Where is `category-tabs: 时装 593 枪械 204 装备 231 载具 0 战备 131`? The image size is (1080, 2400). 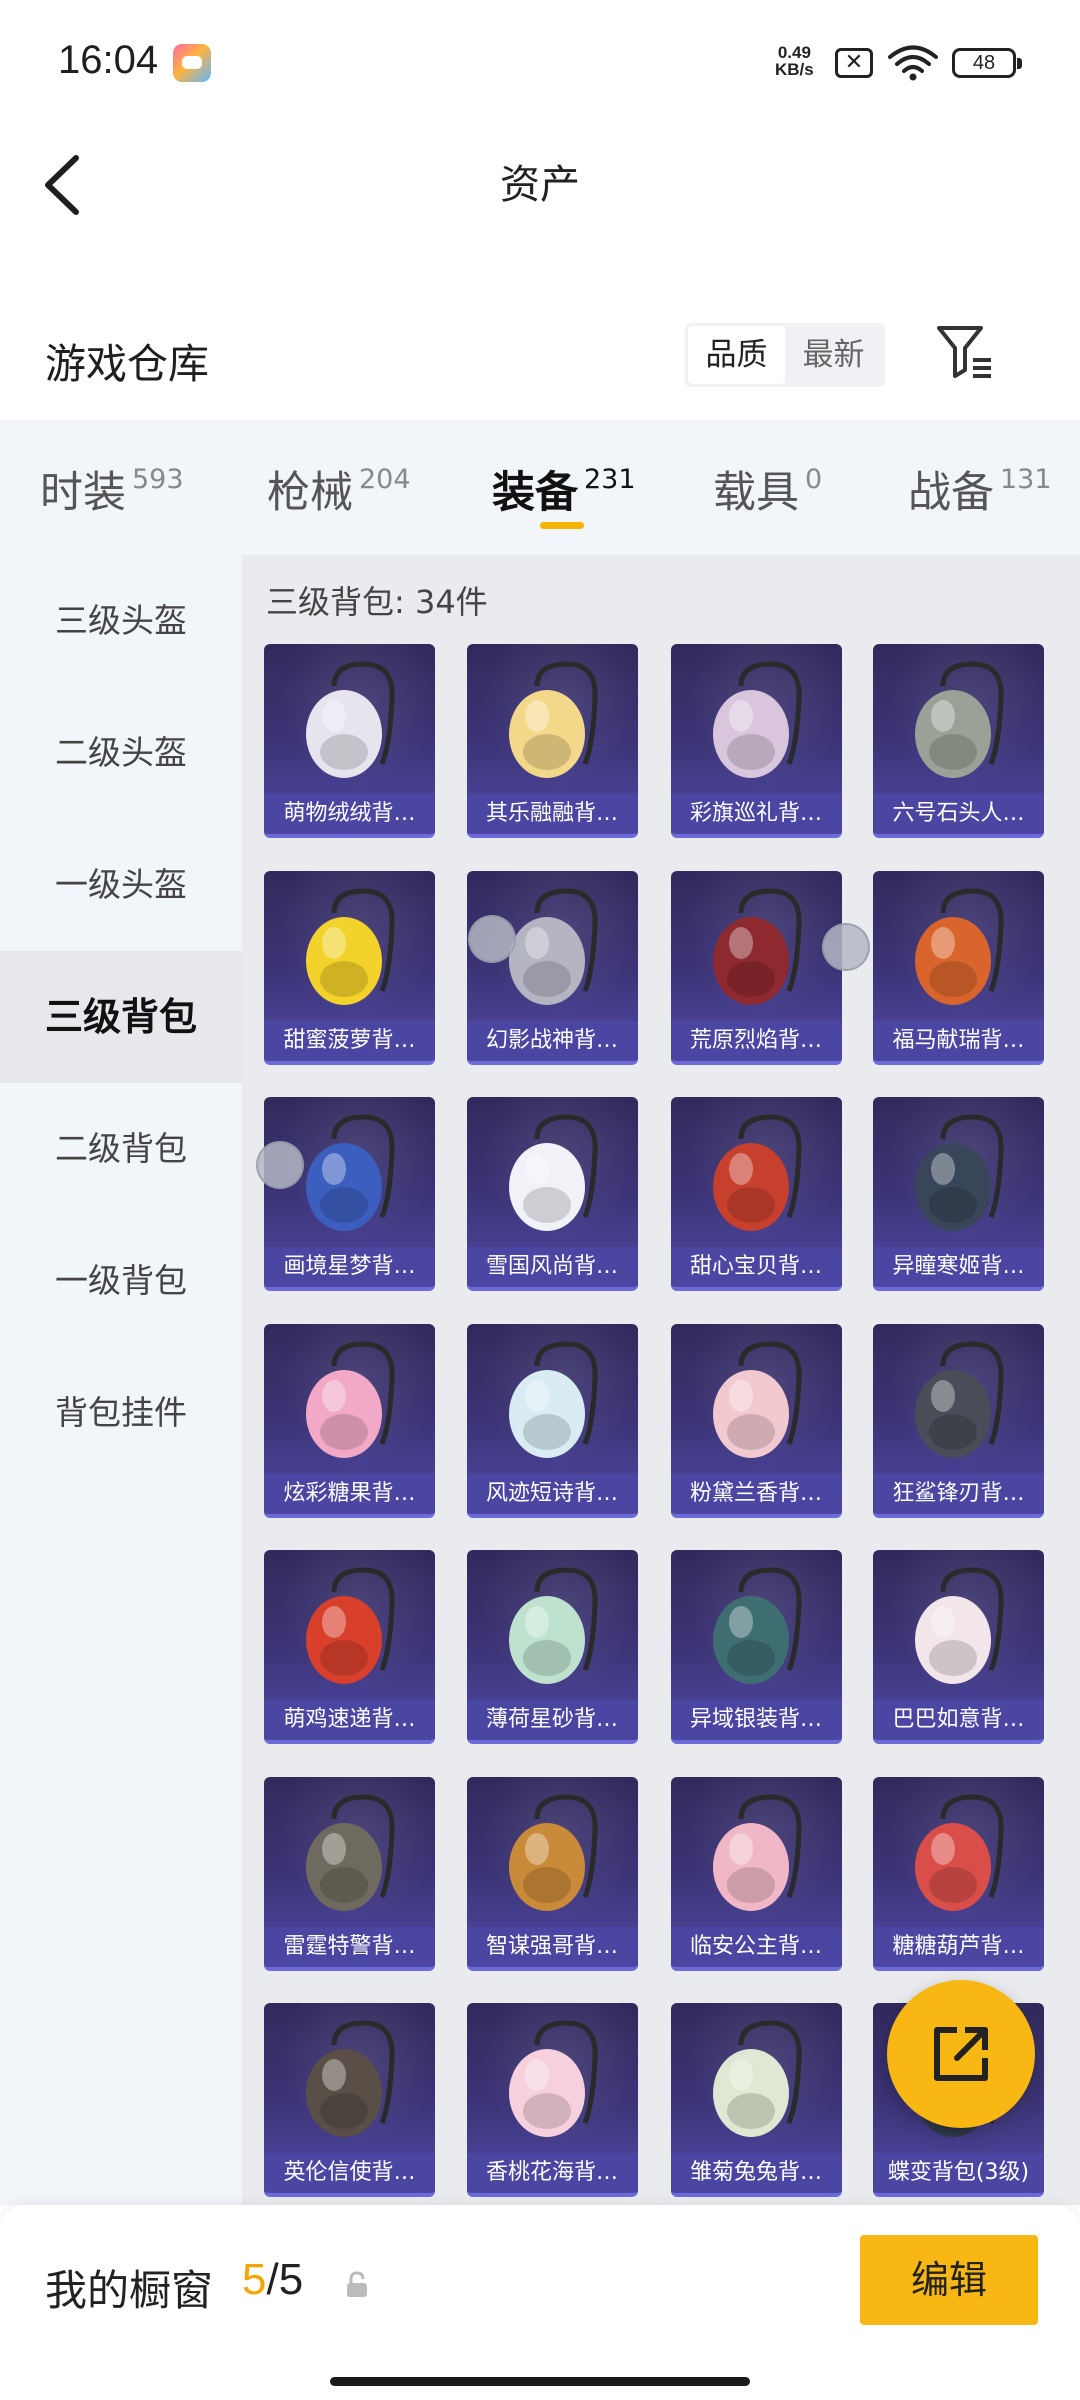 category-tabs: 时装 593 枪械 204 装备 231 载具 0 战备 131 is located at coordinates (540, 487).